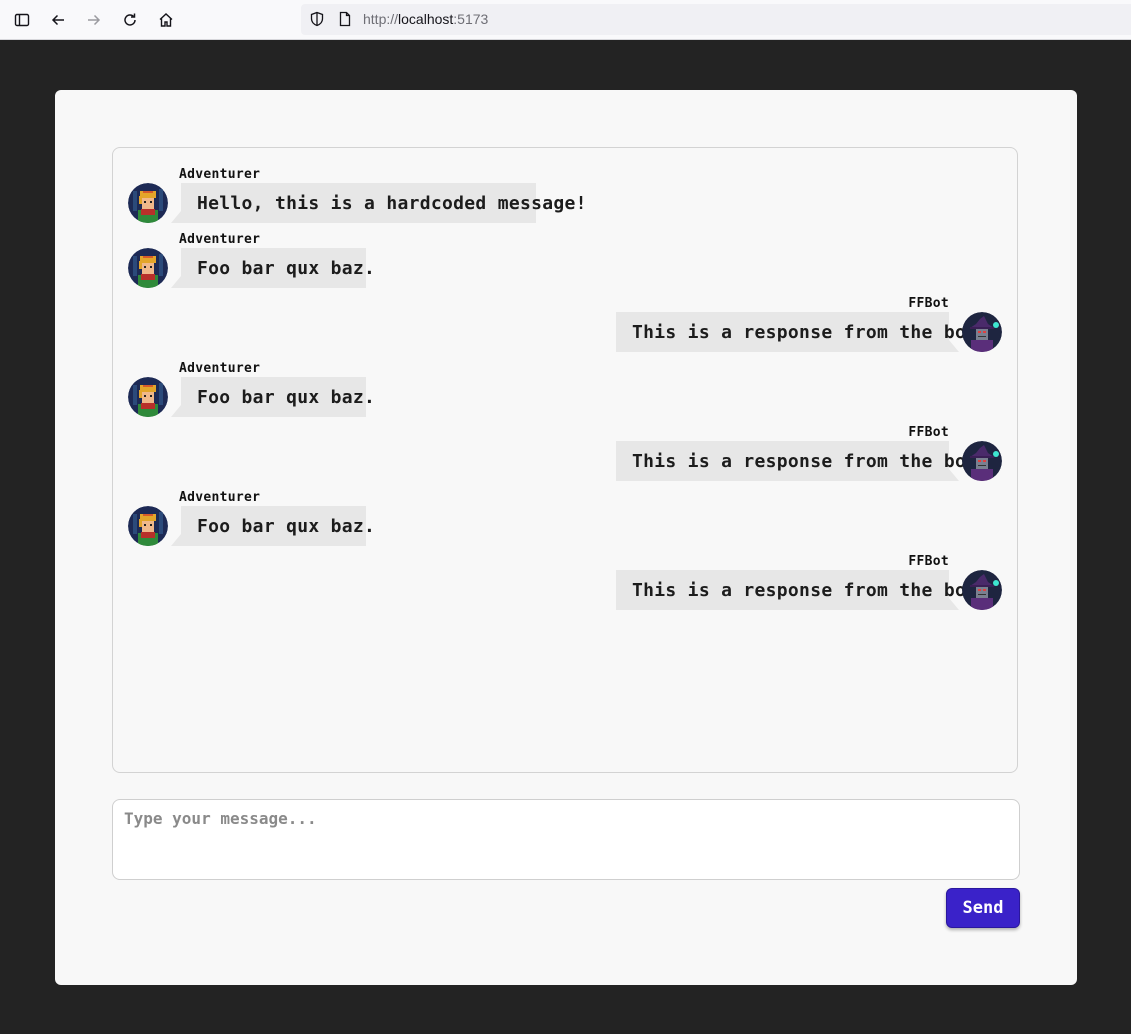 This screenshot has height=1034, width=1131. What do you see at coordinates (345, 19) in the screenshot?
I see `page-icon` at bounding box center [345, 19].